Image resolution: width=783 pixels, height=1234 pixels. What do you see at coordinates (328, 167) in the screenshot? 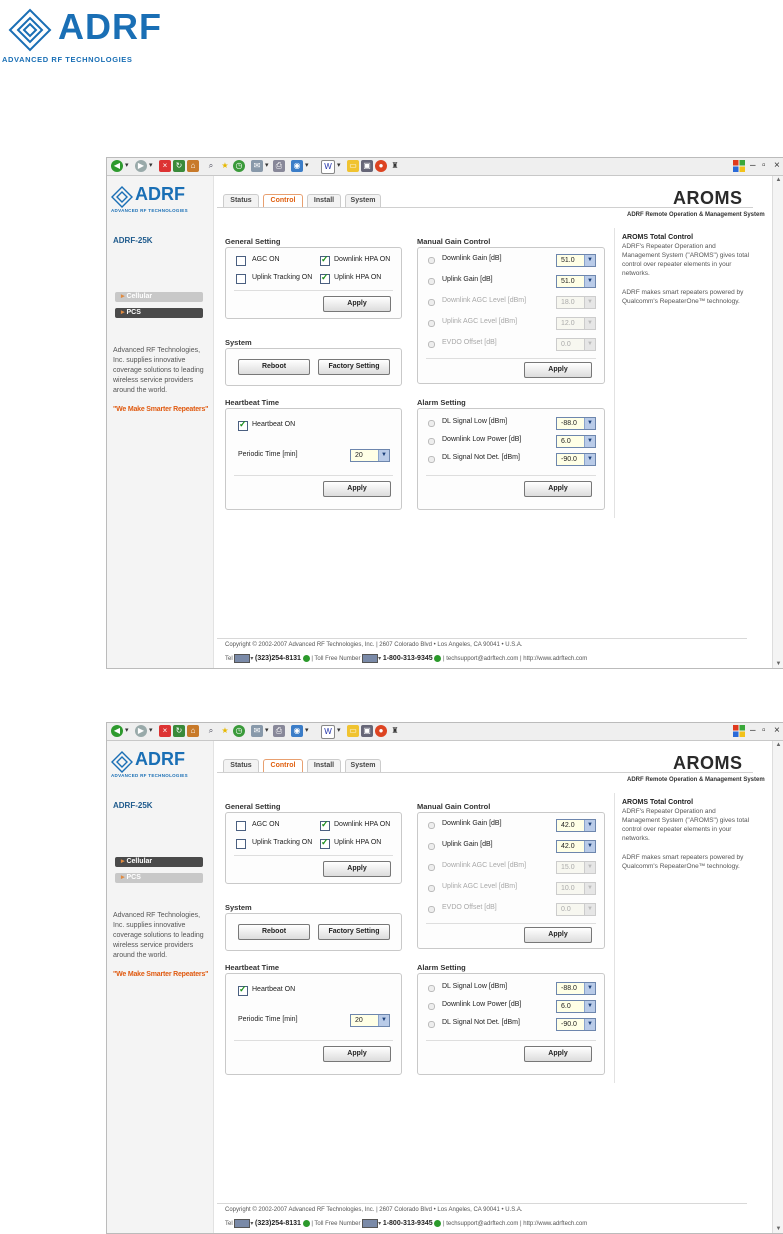
I see `word-icon: W` at bounding box center [328, 167].